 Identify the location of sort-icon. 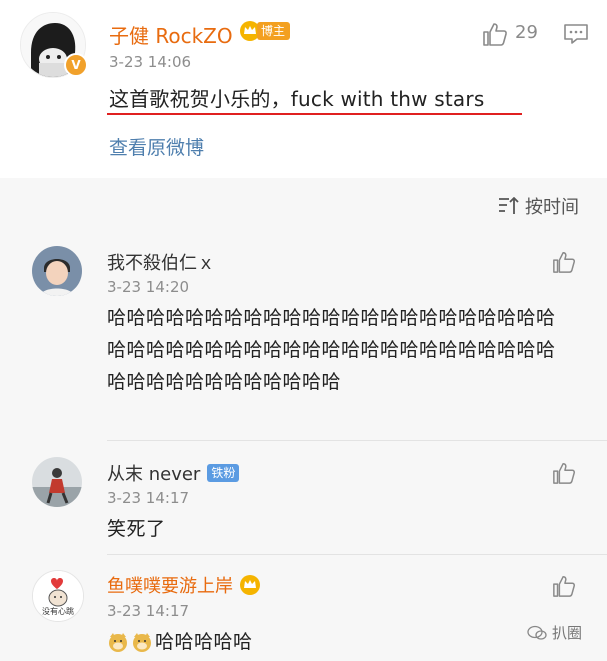
(508, 206).